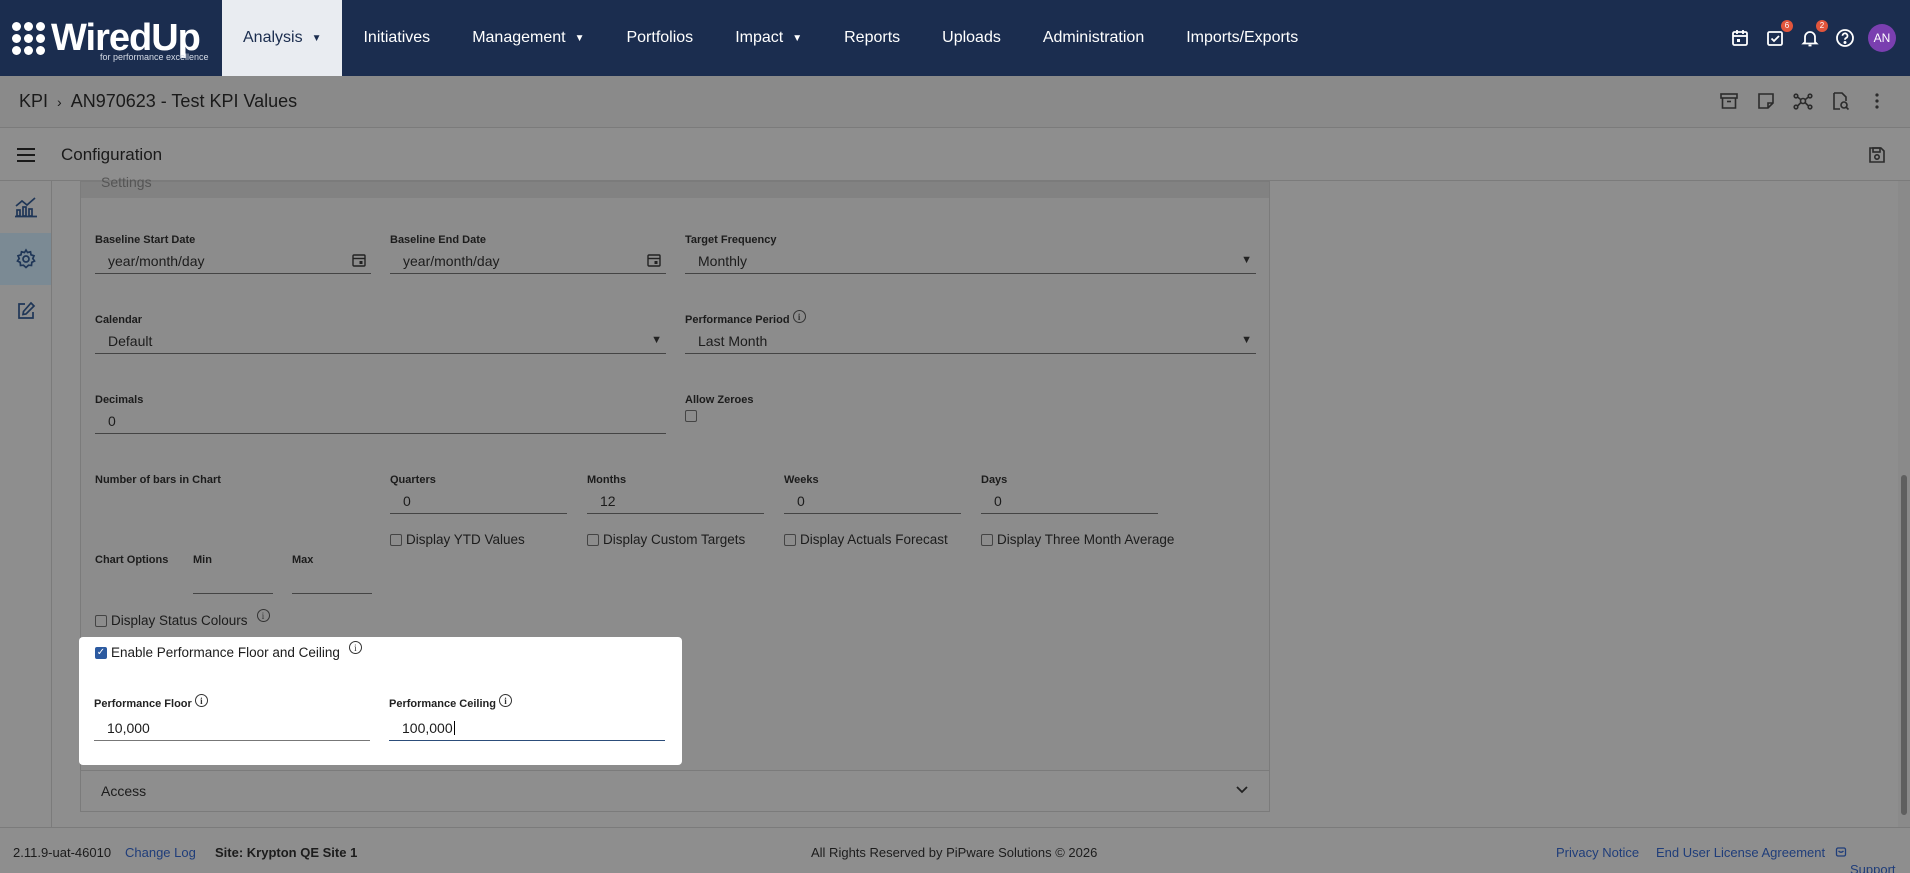 Image resolution: width=1910 pixels, height=873 pixels. What do you see at coordinates (528, 38) in the screenshot?
I see `nav-management: Management ▼` at bounding box center [528, 38].